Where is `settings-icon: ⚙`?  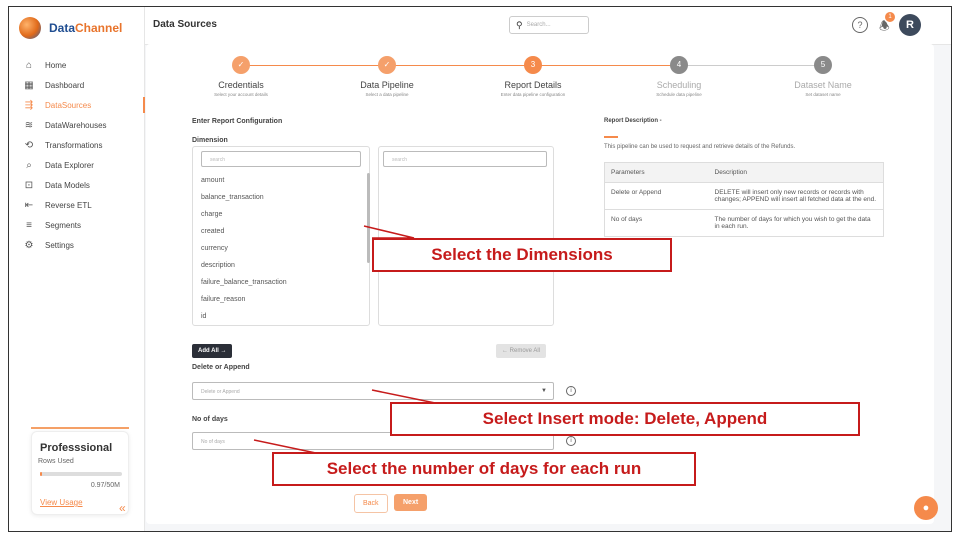
settings-icon: ⚙ is located at coordinates (29, 245).